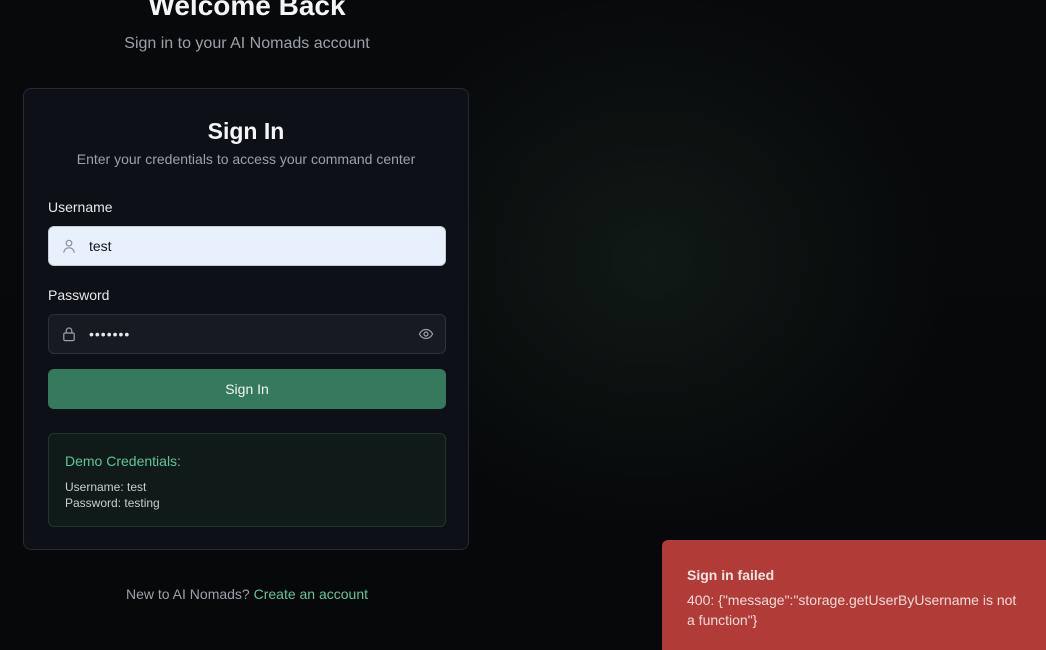  I want to click on username-field: test, so click(247, 246).